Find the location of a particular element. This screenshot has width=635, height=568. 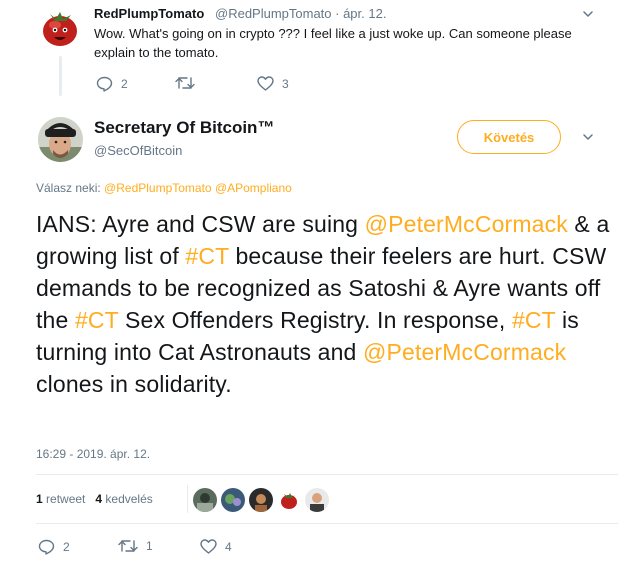

text-segment: clones in solidarity. is located at coordinates (134, 384).